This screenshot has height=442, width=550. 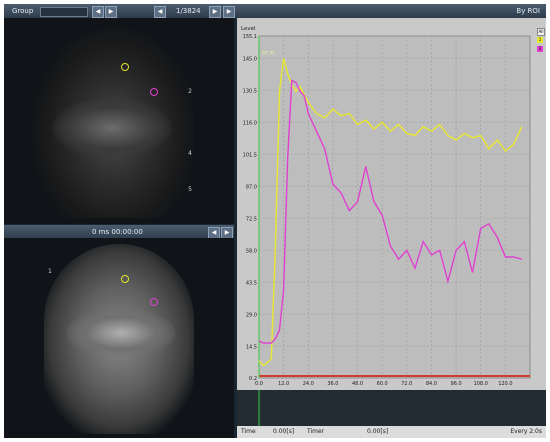 I want to click on y-tick-label: 145.0, so click(x=250, y=59).